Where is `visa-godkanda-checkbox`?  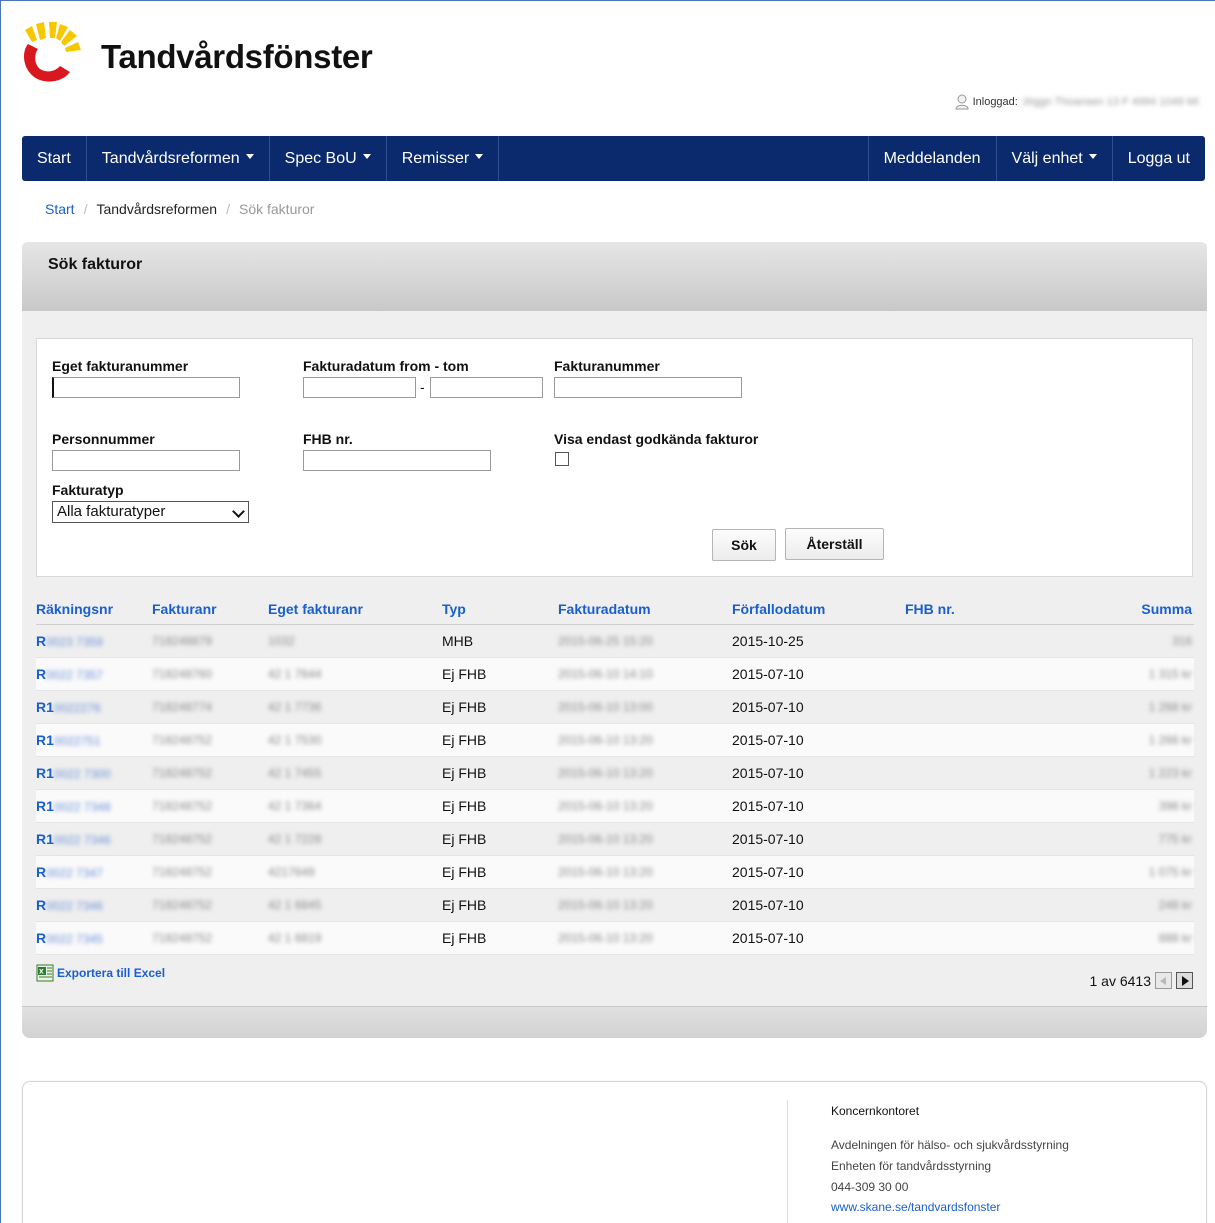
visa-godkanda-checkbox is located at coordinates (562, 459).